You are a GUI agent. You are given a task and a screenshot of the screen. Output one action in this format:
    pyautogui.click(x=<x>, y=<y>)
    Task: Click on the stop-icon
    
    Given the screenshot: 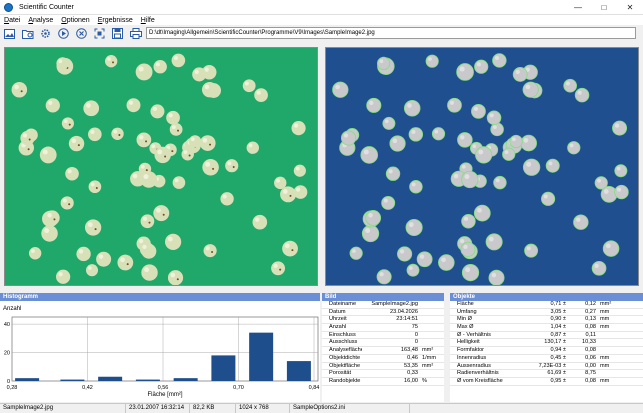 What is the action you would take?
    pyautogui.click(x=81, y=33)
    